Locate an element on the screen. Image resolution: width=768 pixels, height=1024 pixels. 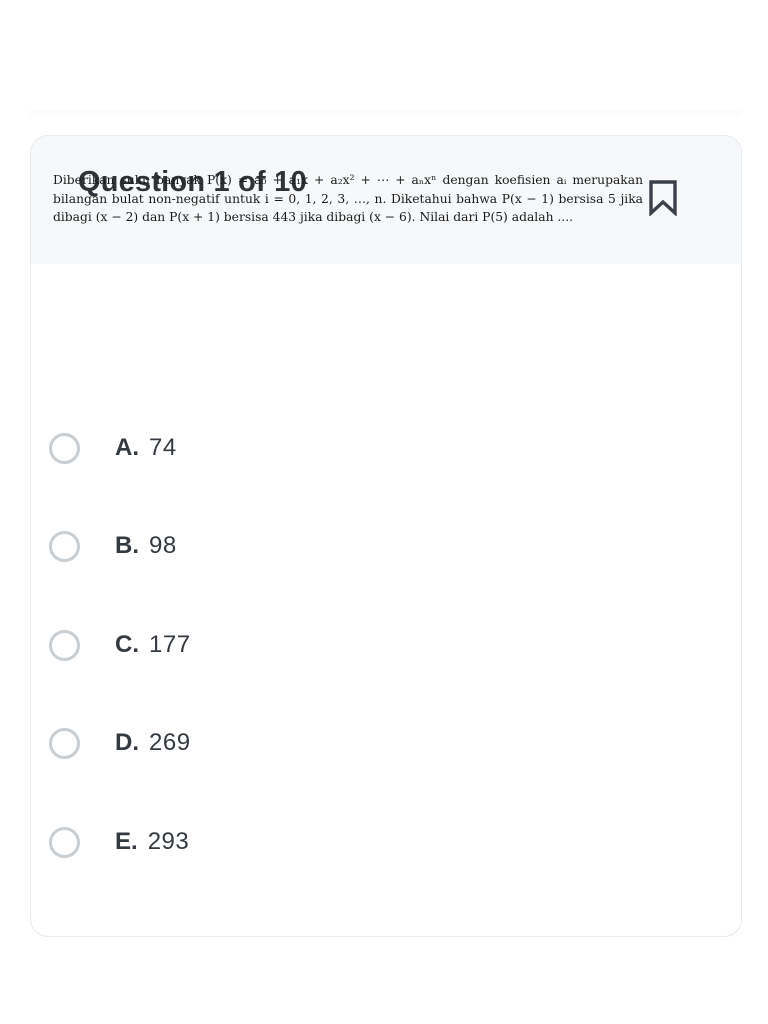
option-letter: A. is located at coordinates (127, 447).